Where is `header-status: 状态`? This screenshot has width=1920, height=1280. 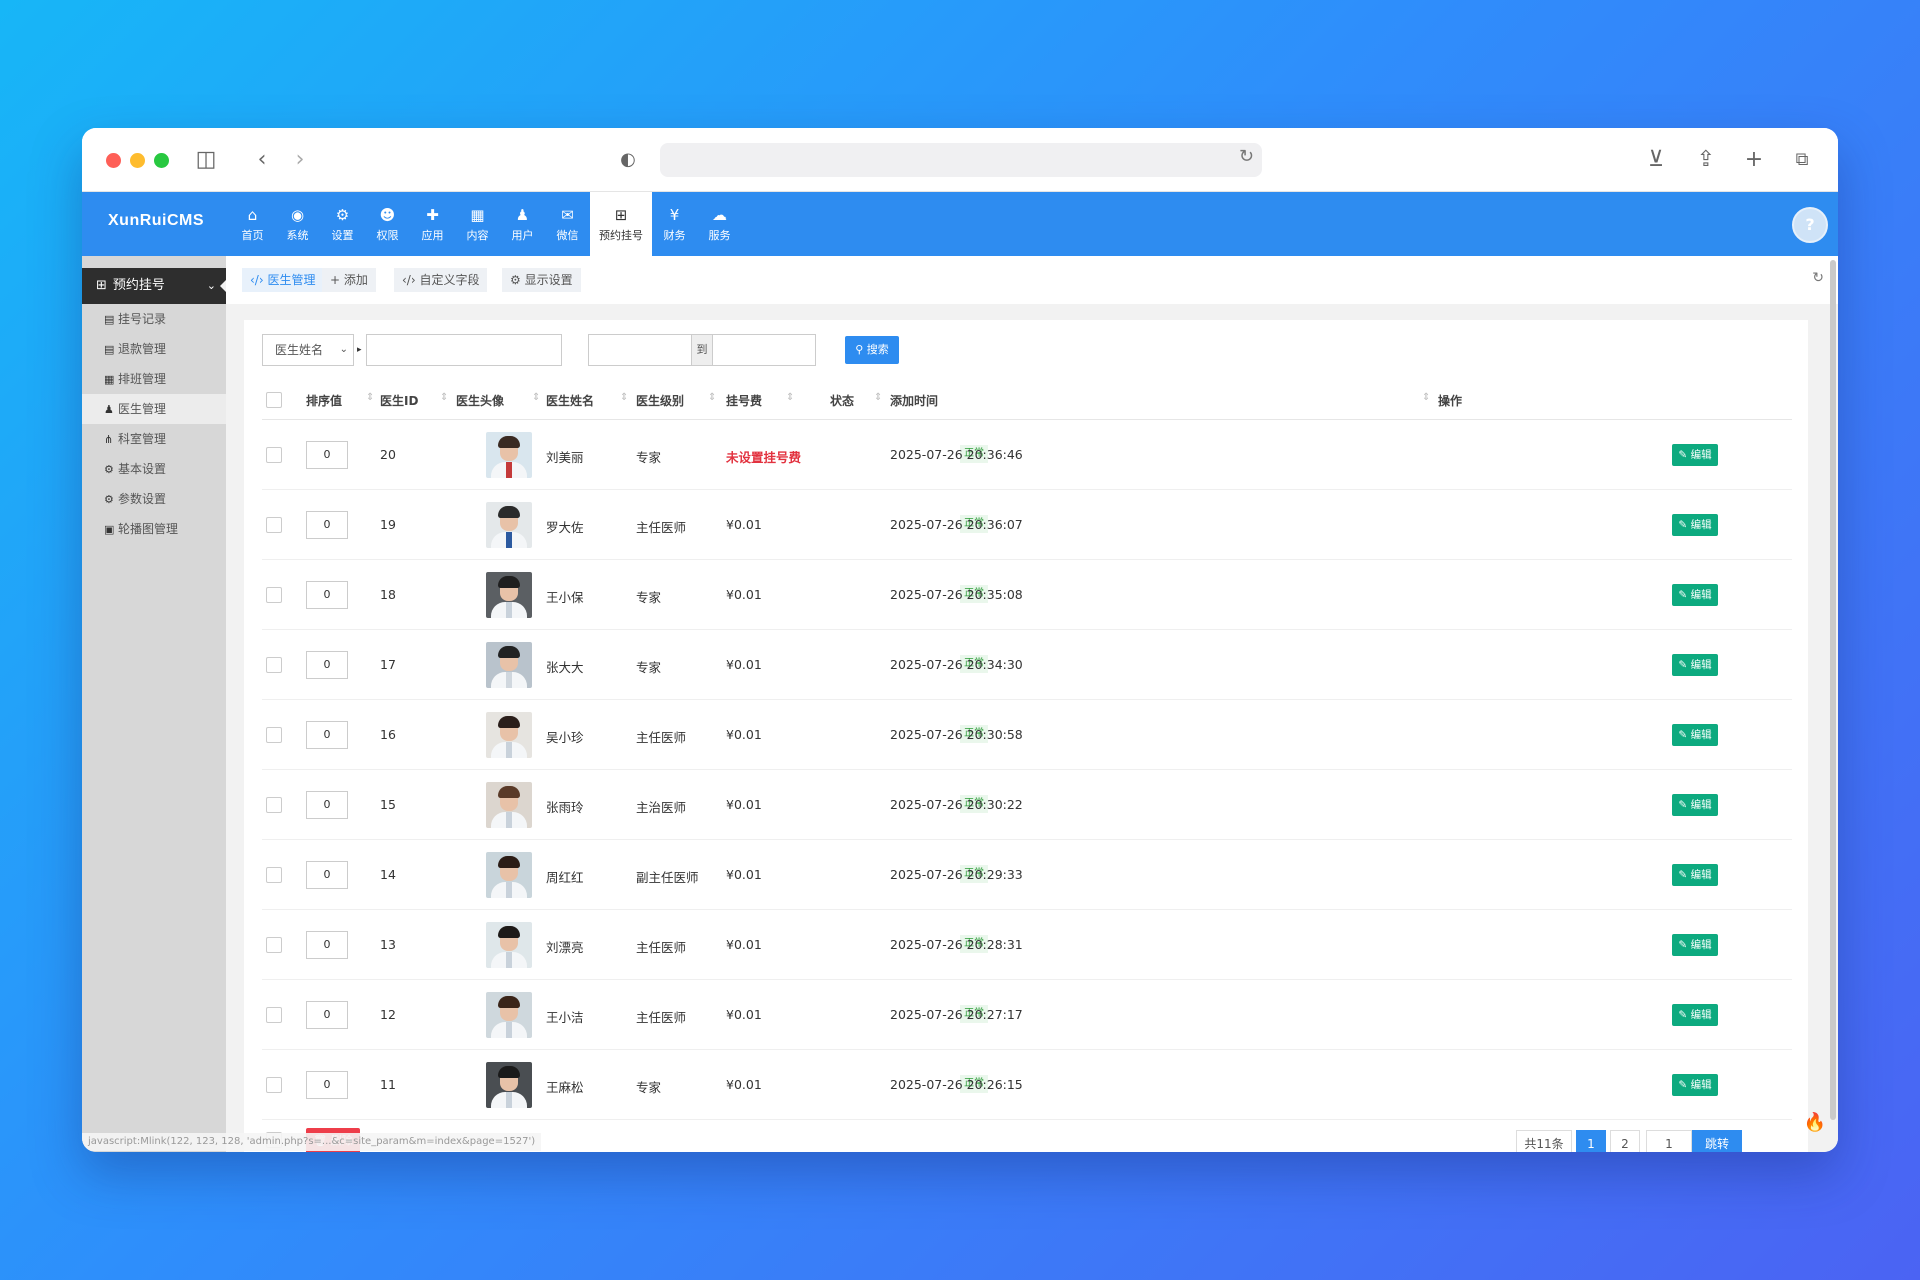
header-status: 状态 is located at coordinates (842, 400).